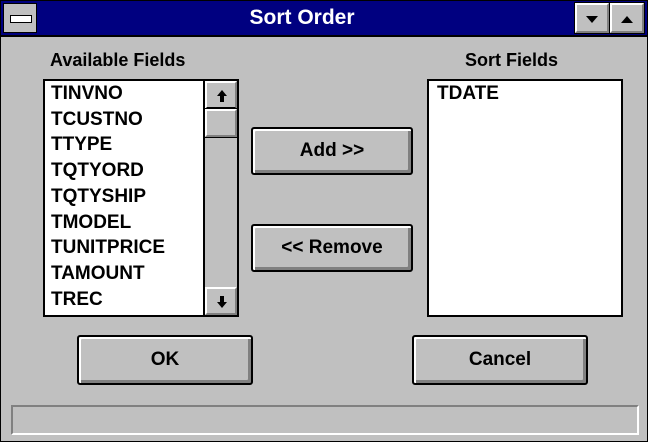  What do you see at coordinates (108, 94) in the screenshot?
I see `available-field-item: TINVNO` at bounding box center [108, 94].